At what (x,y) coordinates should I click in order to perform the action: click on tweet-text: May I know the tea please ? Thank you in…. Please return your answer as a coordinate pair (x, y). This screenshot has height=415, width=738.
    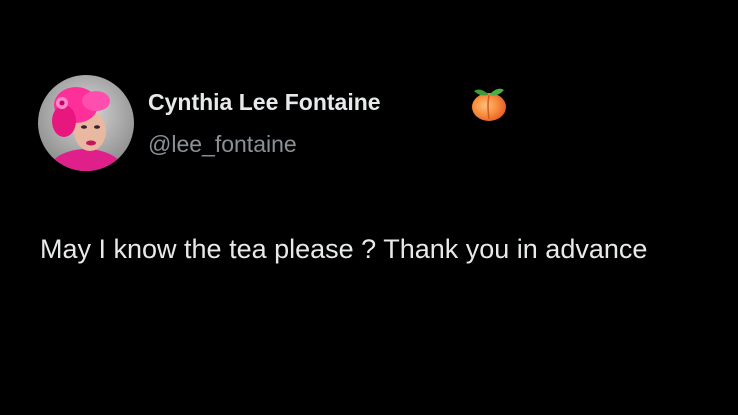
    Looking at the image, I should click on (344, 249).